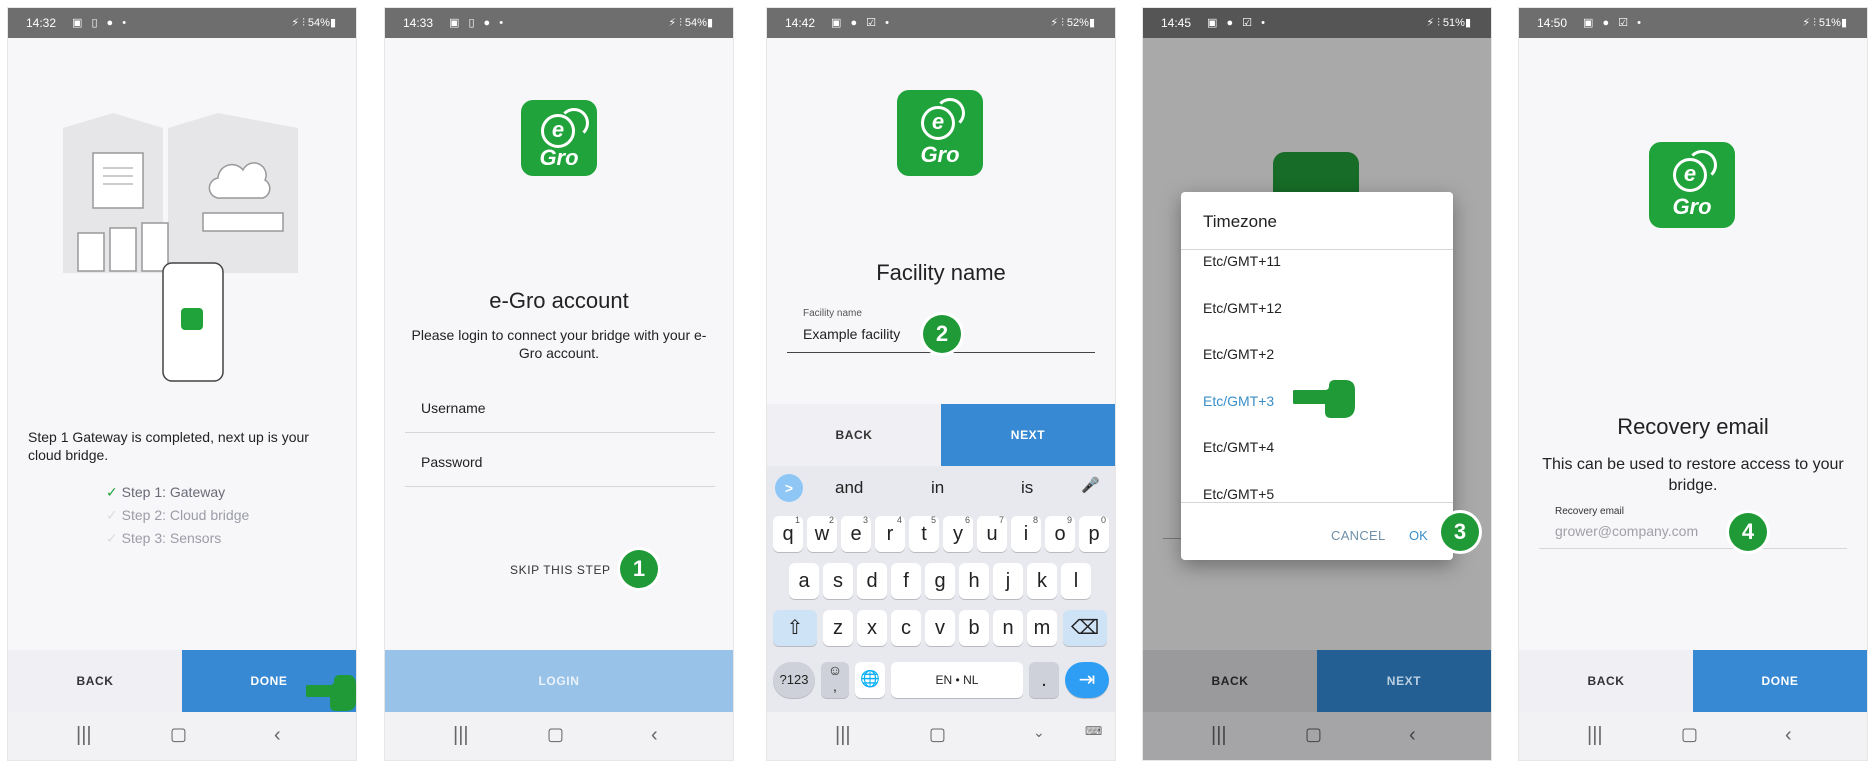 This screenshot has height=762, width=1875. What do you see at coordinates (1317, 308) in the screenshot?
I see `timezone-option: Etc/GMT+12` at bounding box center [1317, 308].